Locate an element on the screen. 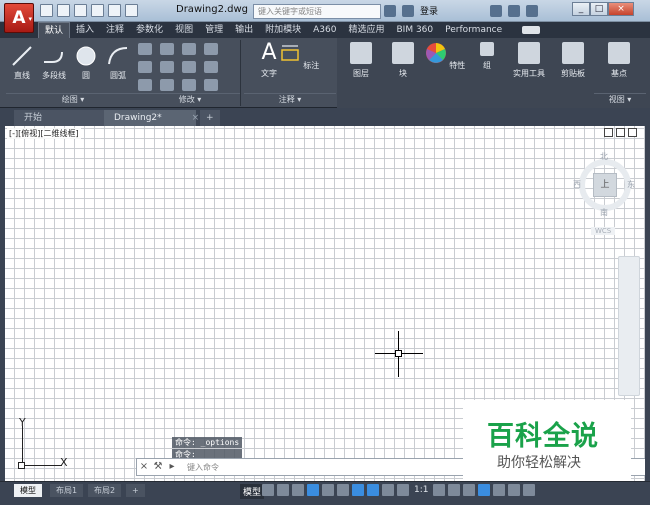 This screenshot has width=650, height=505. osnap-icon is located at coordinates (358, 490).